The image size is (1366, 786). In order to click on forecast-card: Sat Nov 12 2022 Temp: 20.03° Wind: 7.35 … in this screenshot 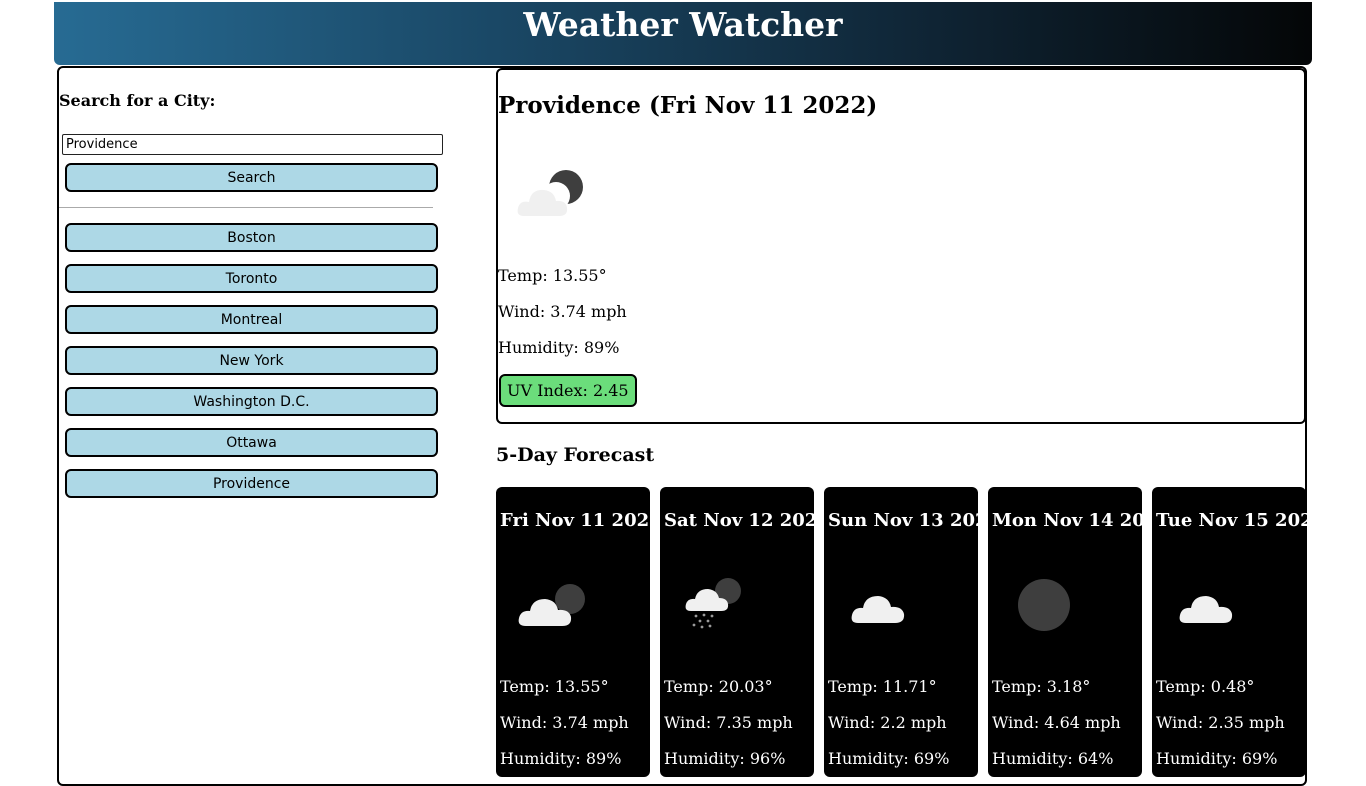, I will do `click(745, 632)`.